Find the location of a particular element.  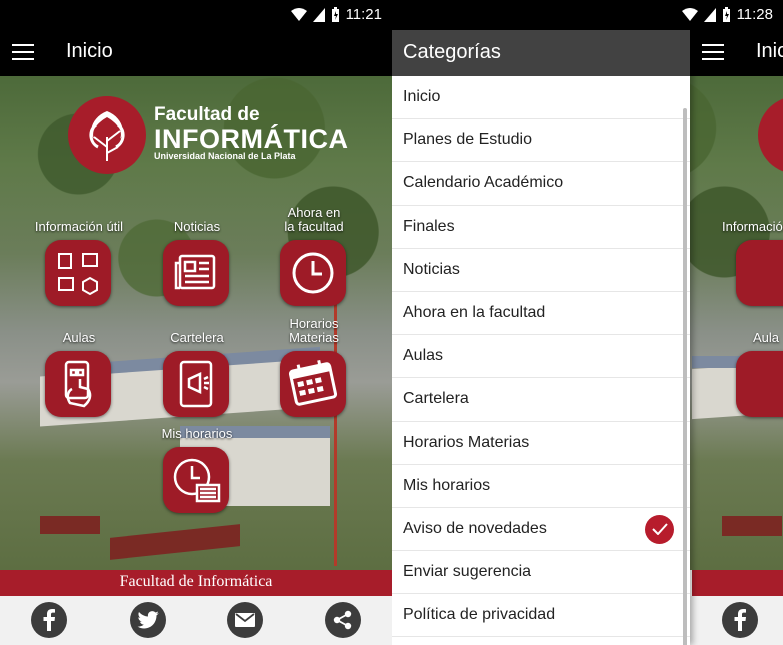

drawer-item-aulas: Aulas is located at coordinates (541, 357).